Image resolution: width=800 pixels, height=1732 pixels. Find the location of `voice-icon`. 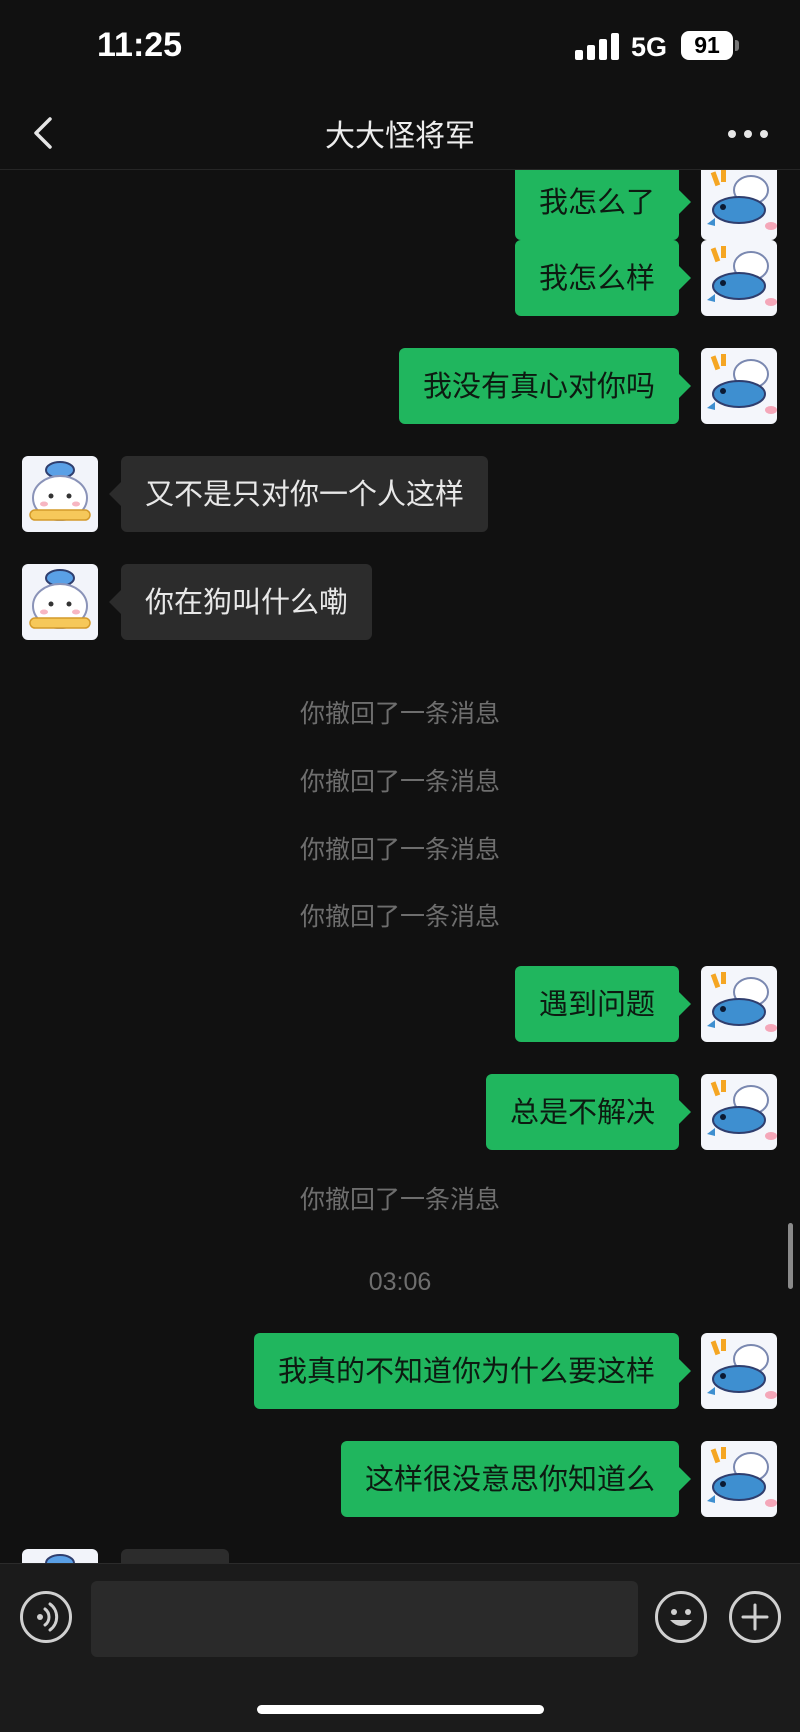

voice-icon is located at coordinates (46, 1617).